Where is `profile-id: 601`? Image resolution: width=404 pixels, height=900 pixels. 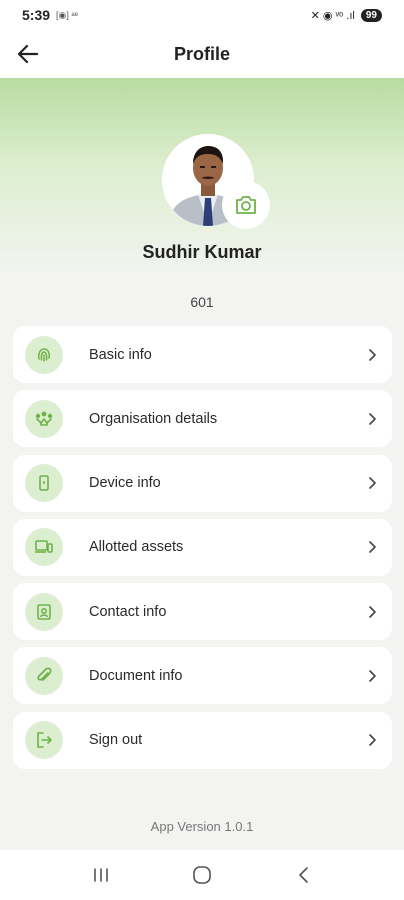
profile-id: 601 is located at coordinates (202, 302).